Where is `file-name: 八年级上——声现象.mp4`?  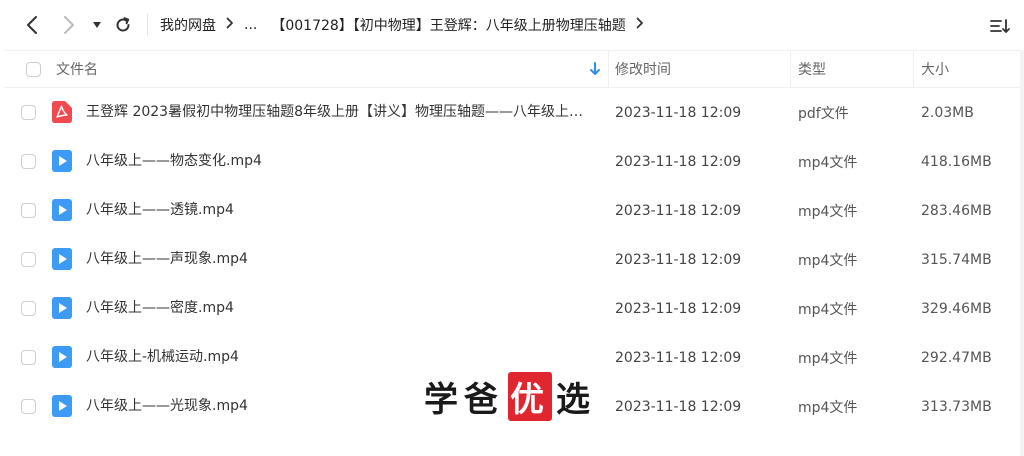 file-name: 八年级上——声现象.mp4 is located at coordinates (339, 259).